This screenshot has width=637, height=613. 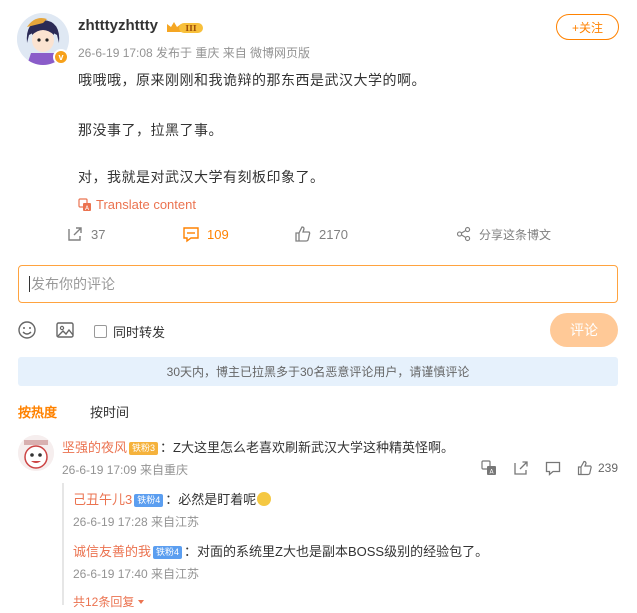 I want to click on more-replies-label: 共12条回复, so click(x=104, y=602).